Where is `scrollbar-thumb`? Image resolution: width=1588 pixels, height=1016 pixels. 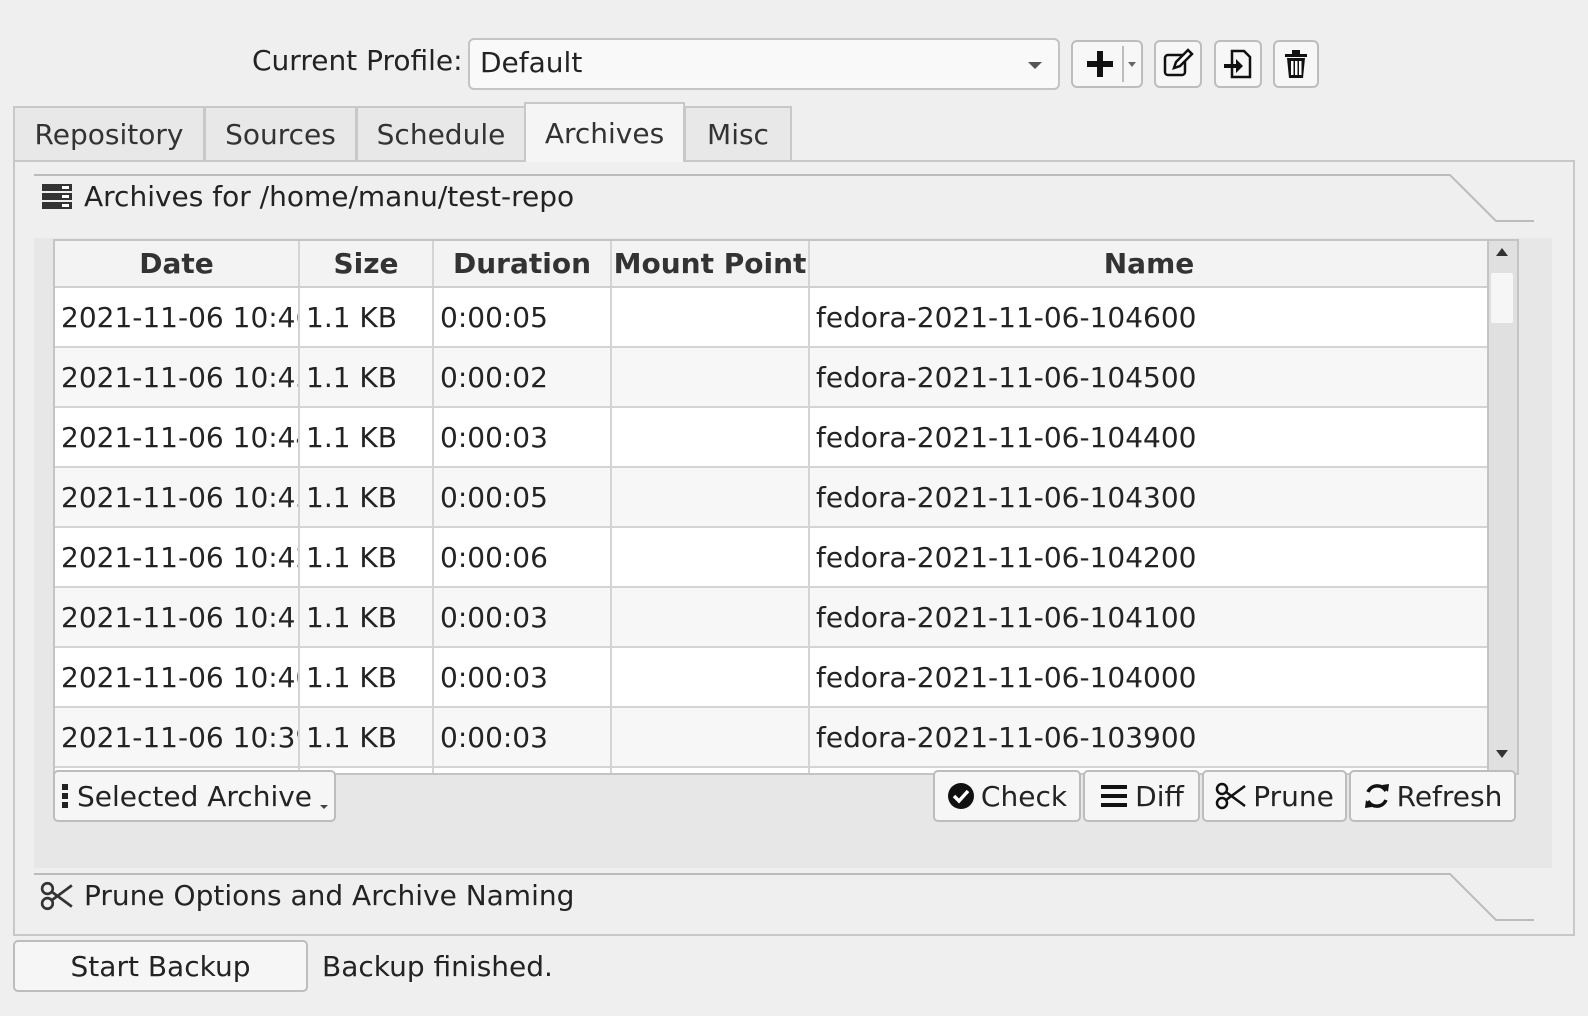 scrollbar-thumb is located at coordinates (1502, 298).